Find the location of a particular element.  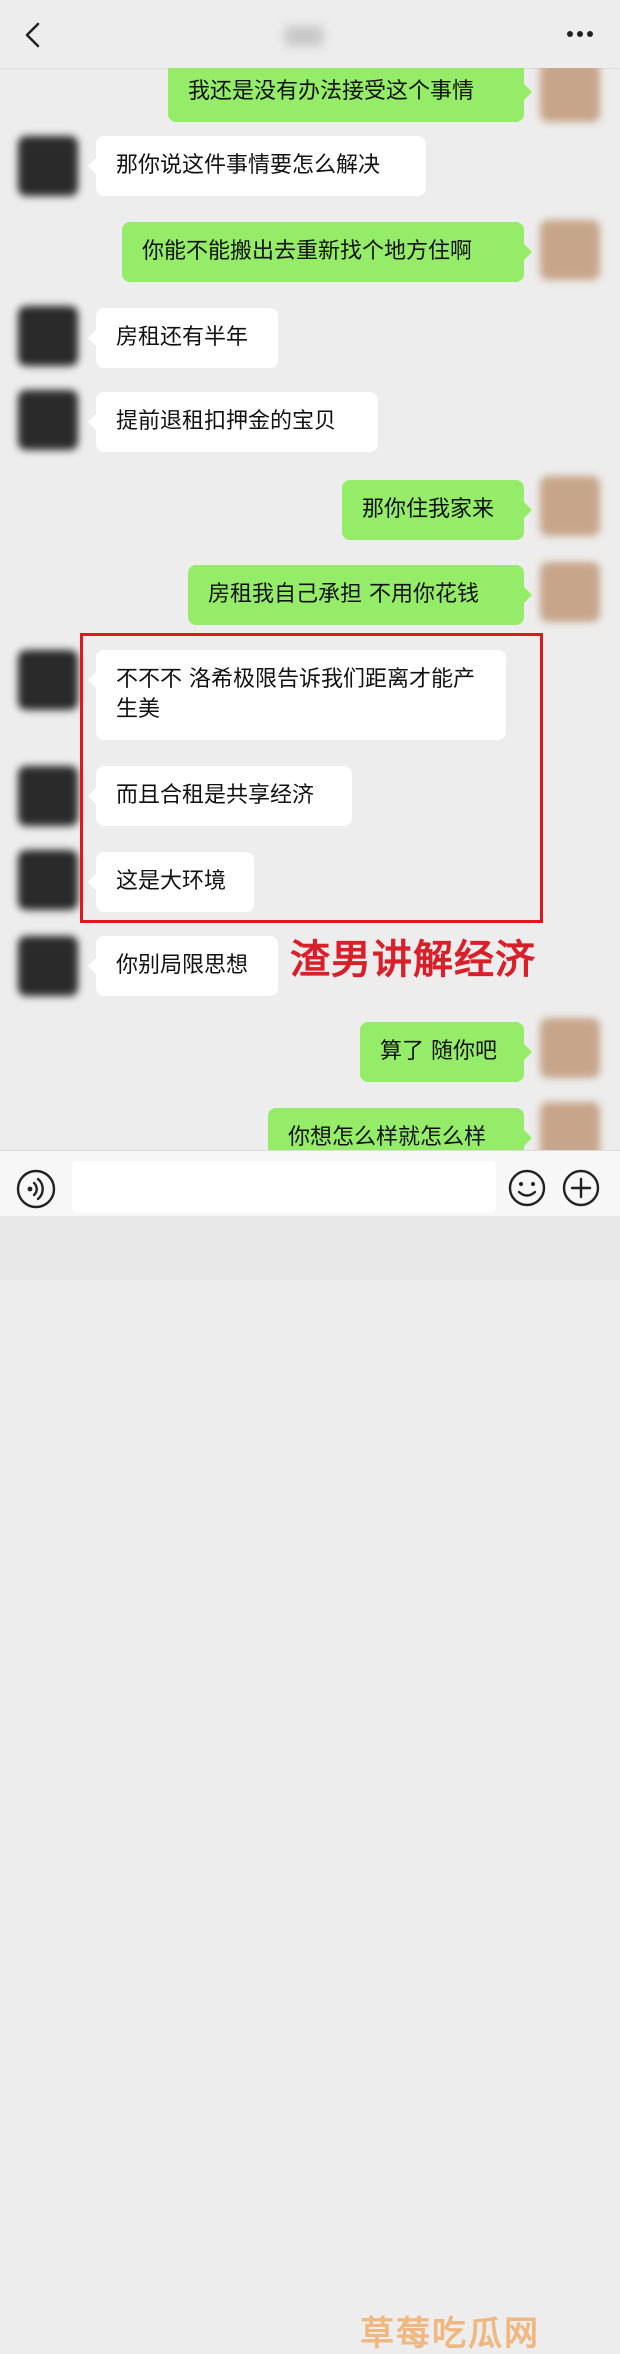

ellipsis-icon is located at coordinates (580, 34).